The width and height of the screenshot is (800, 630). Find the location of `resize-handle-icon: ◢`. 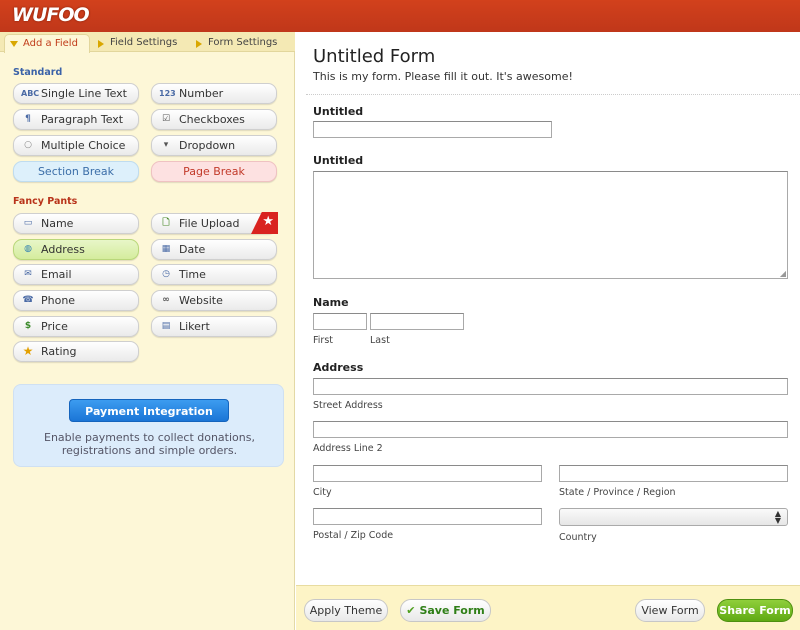

resize-handle-icon: ◢ is located at coordinates (783, 274).